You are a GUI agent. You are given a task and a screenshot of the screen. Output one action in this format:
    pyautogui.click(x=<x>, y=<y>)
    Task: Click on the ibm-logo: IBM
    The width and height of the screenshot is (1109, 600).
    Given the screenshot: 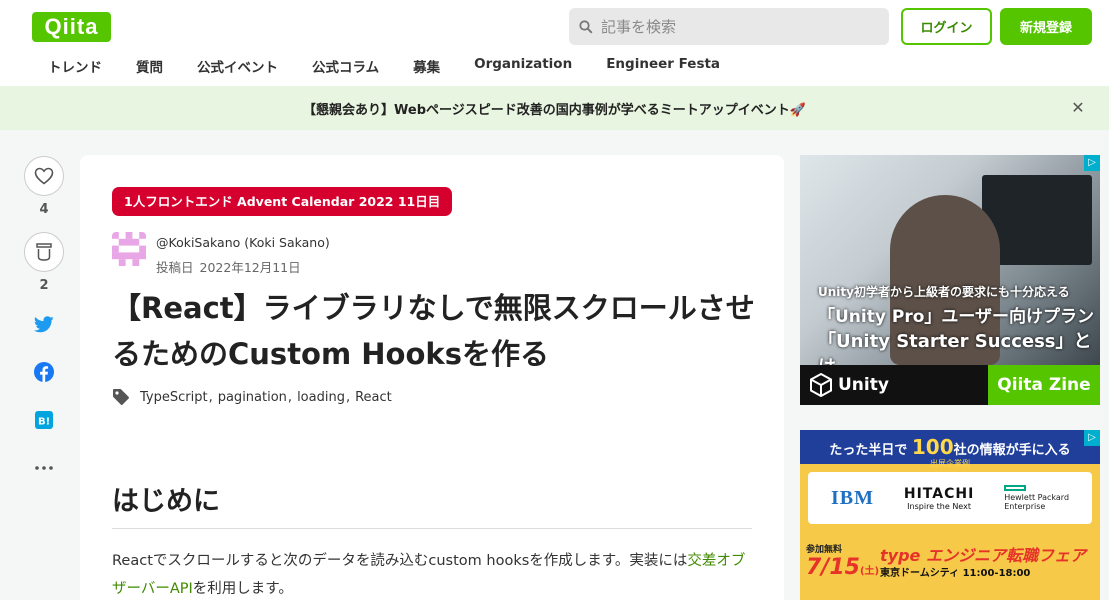 What is the action you would take?
    pyautogui.click(x=852, y=497)
    